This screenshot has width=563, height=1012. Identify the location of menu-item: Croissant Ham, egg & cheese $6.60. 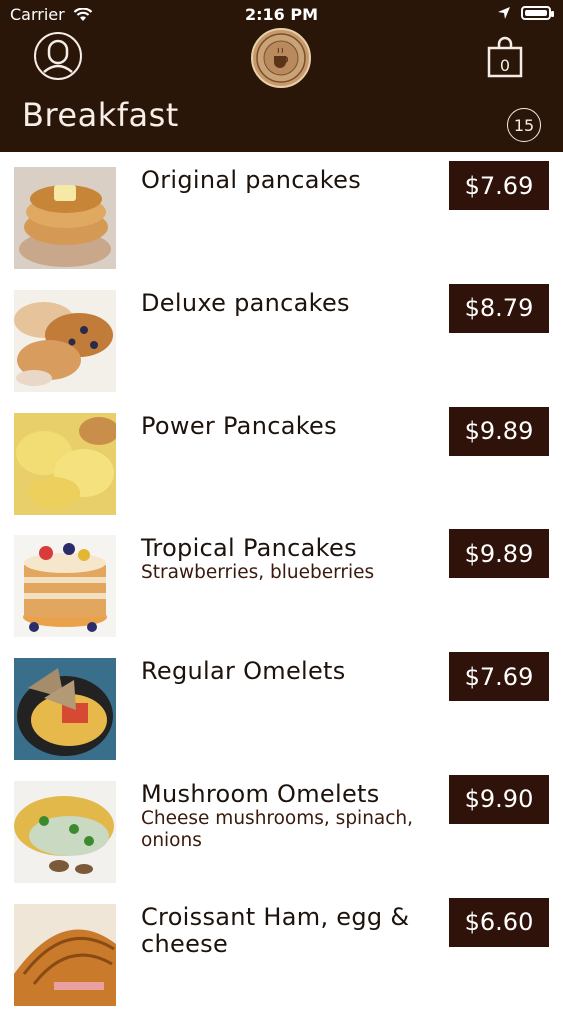
(281, 950).